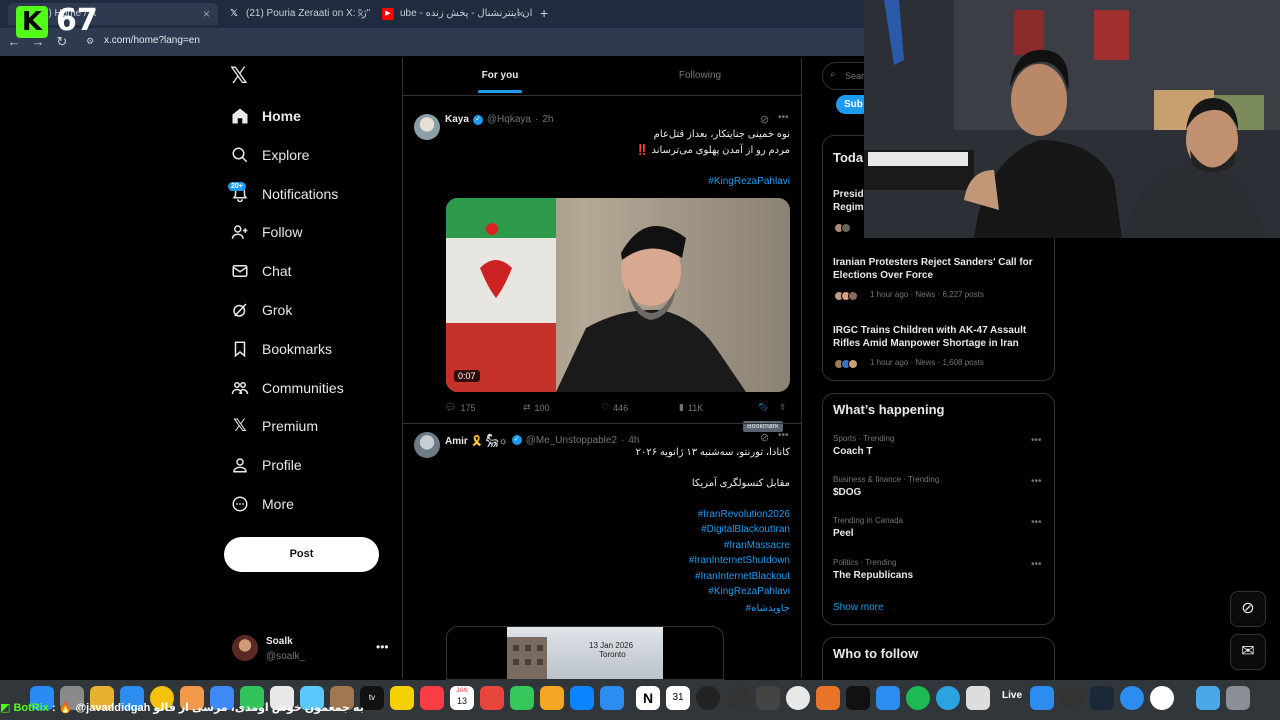  Describe the element at coordinates (1042, 698) in the screenshot. I see `zoom-icon` at that location.